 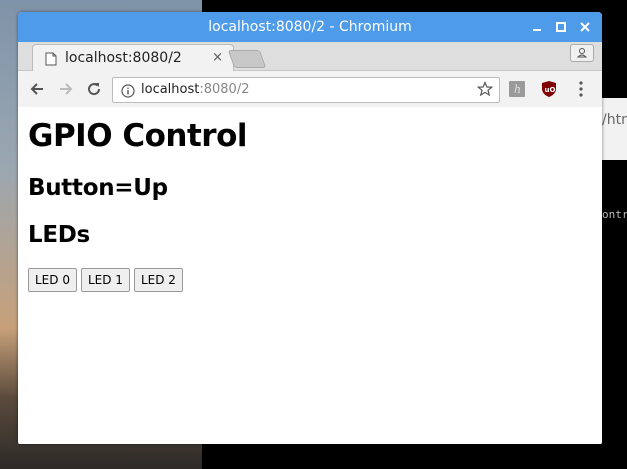 I want to click on tab-title: localhost:8080/2, so click(x=123, y=58).